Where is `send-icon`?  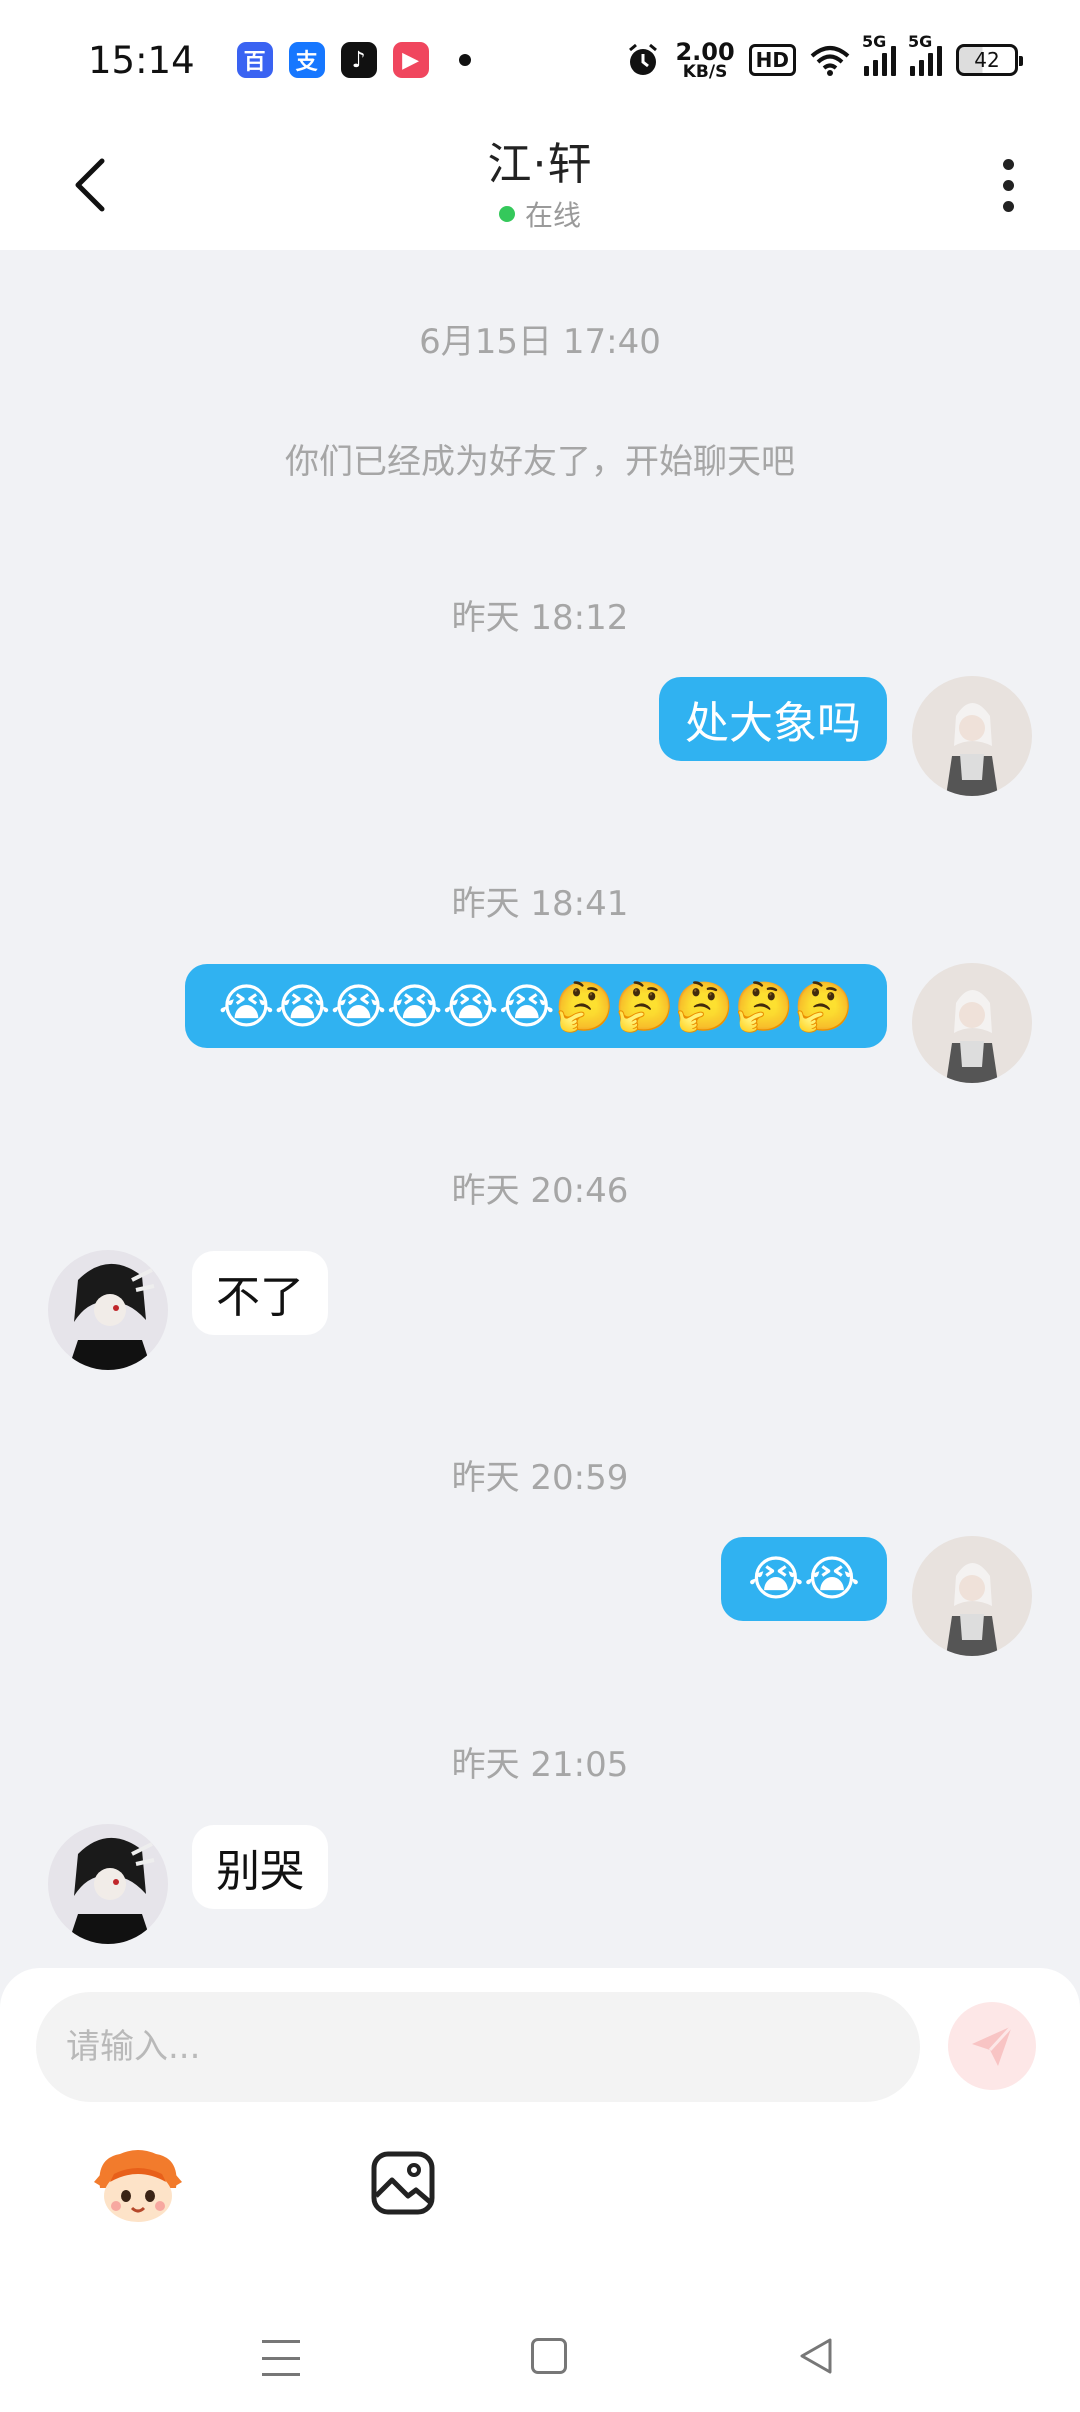 send-icon is located at coordinates (993, 2045).